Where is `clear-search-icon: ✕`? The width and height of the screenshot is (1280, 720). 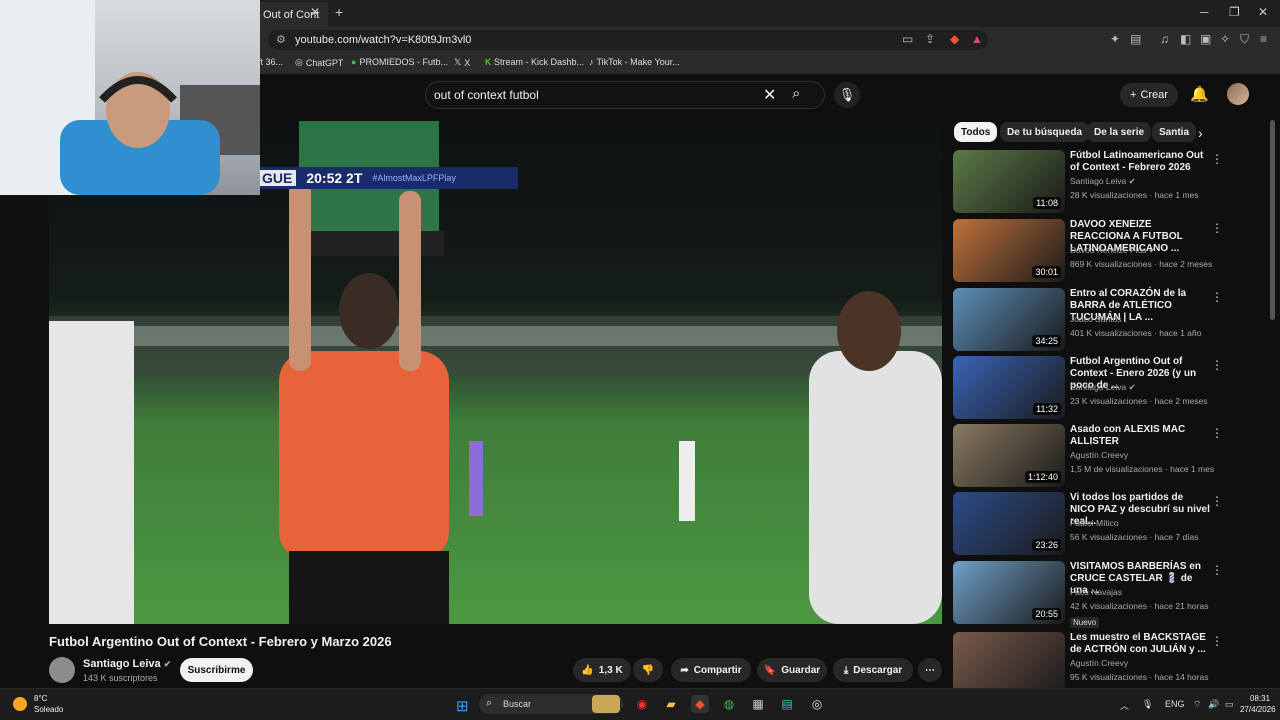
clear-search-icon: ✕ is located at coordinates (769, 95).